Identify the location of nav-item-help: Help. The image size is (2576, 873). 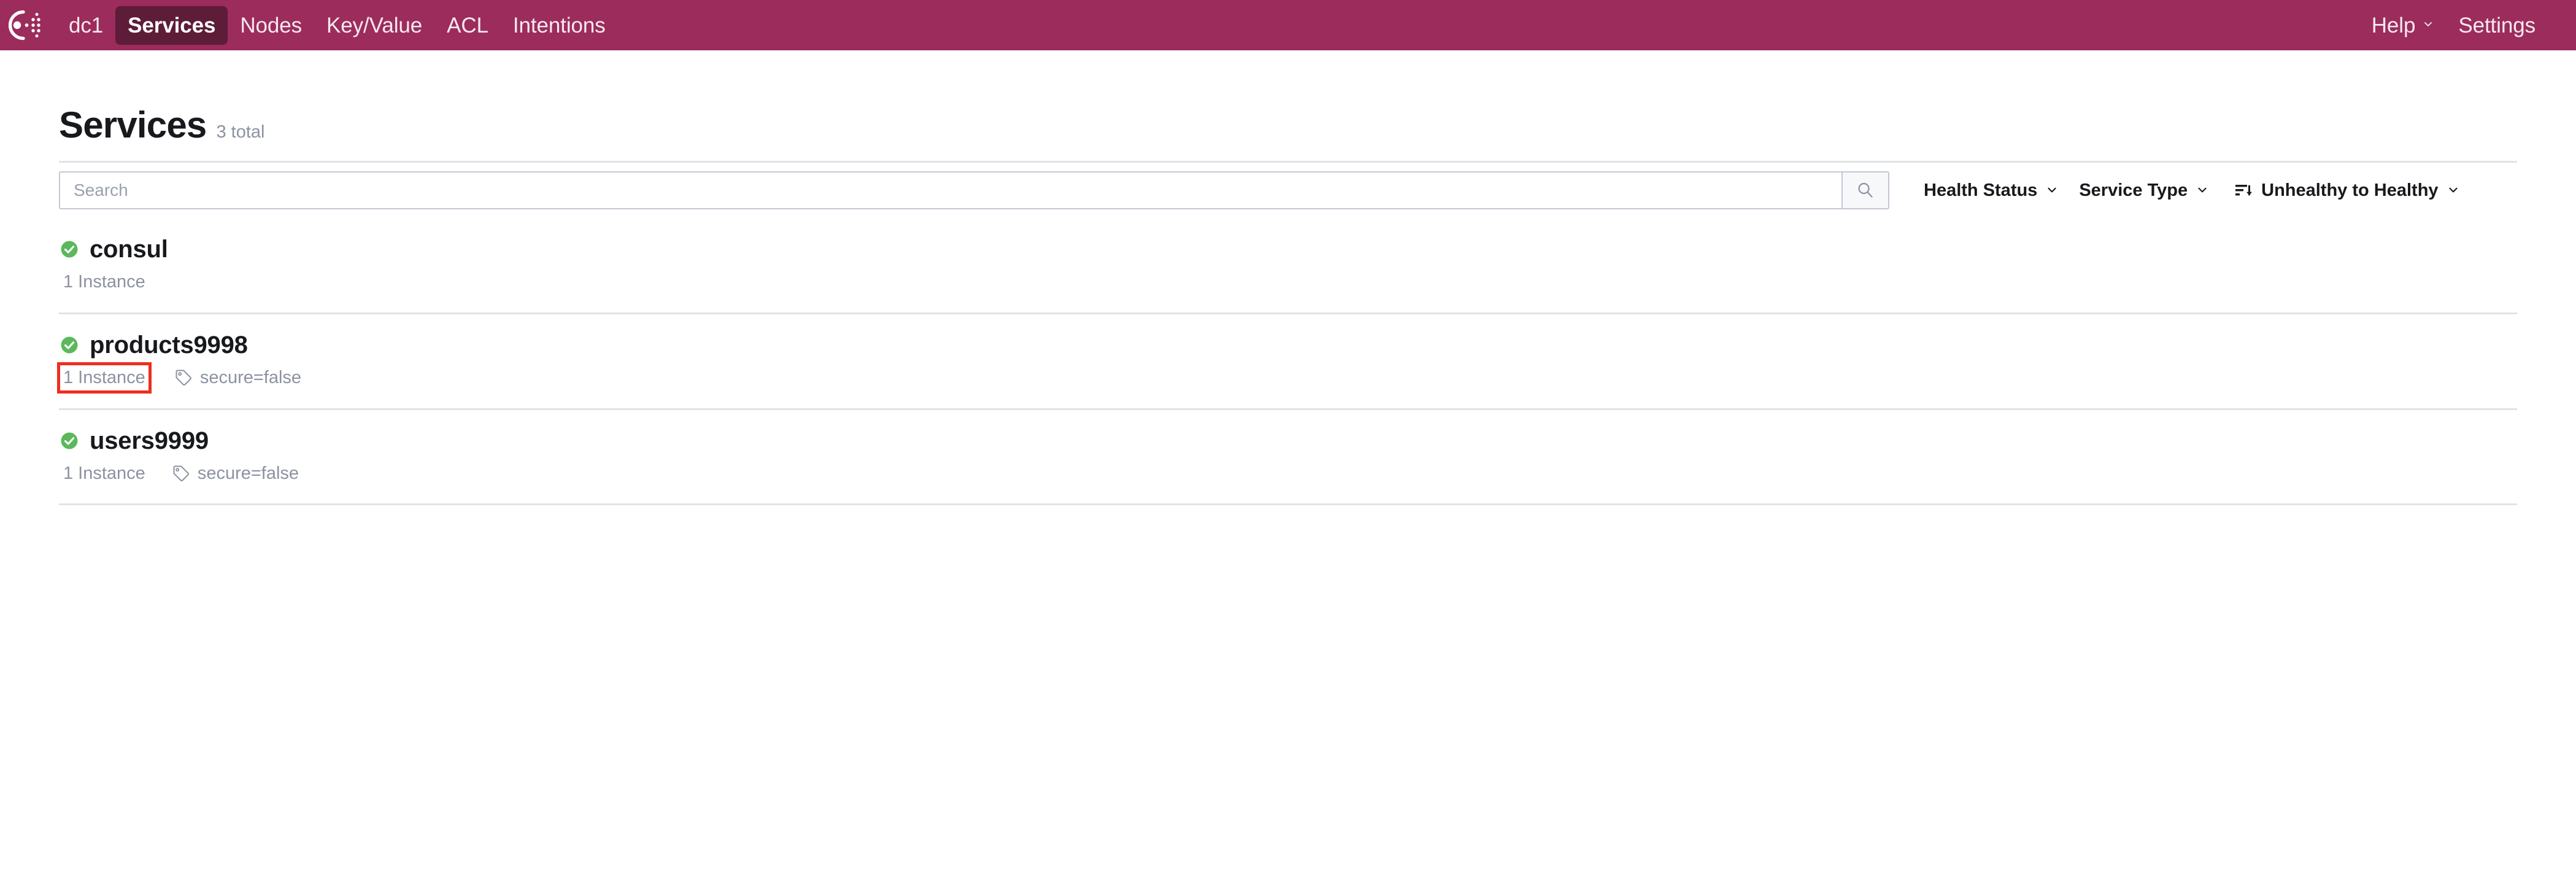
(2403, 25).